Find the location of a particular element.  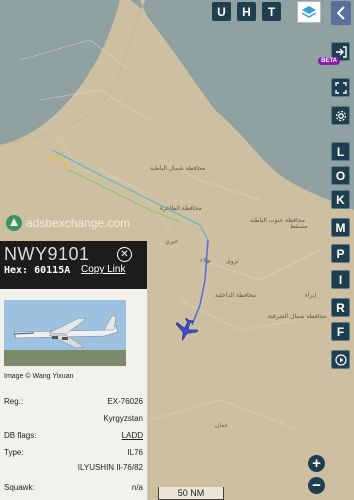

layers-icon is located at coordinates (309, 12).